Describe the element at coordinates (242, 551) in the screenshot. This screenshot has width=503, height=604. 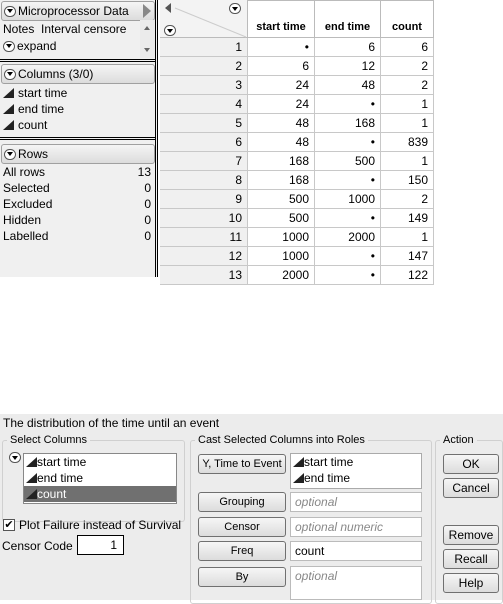
I see `freq-button: Freq` at that location.